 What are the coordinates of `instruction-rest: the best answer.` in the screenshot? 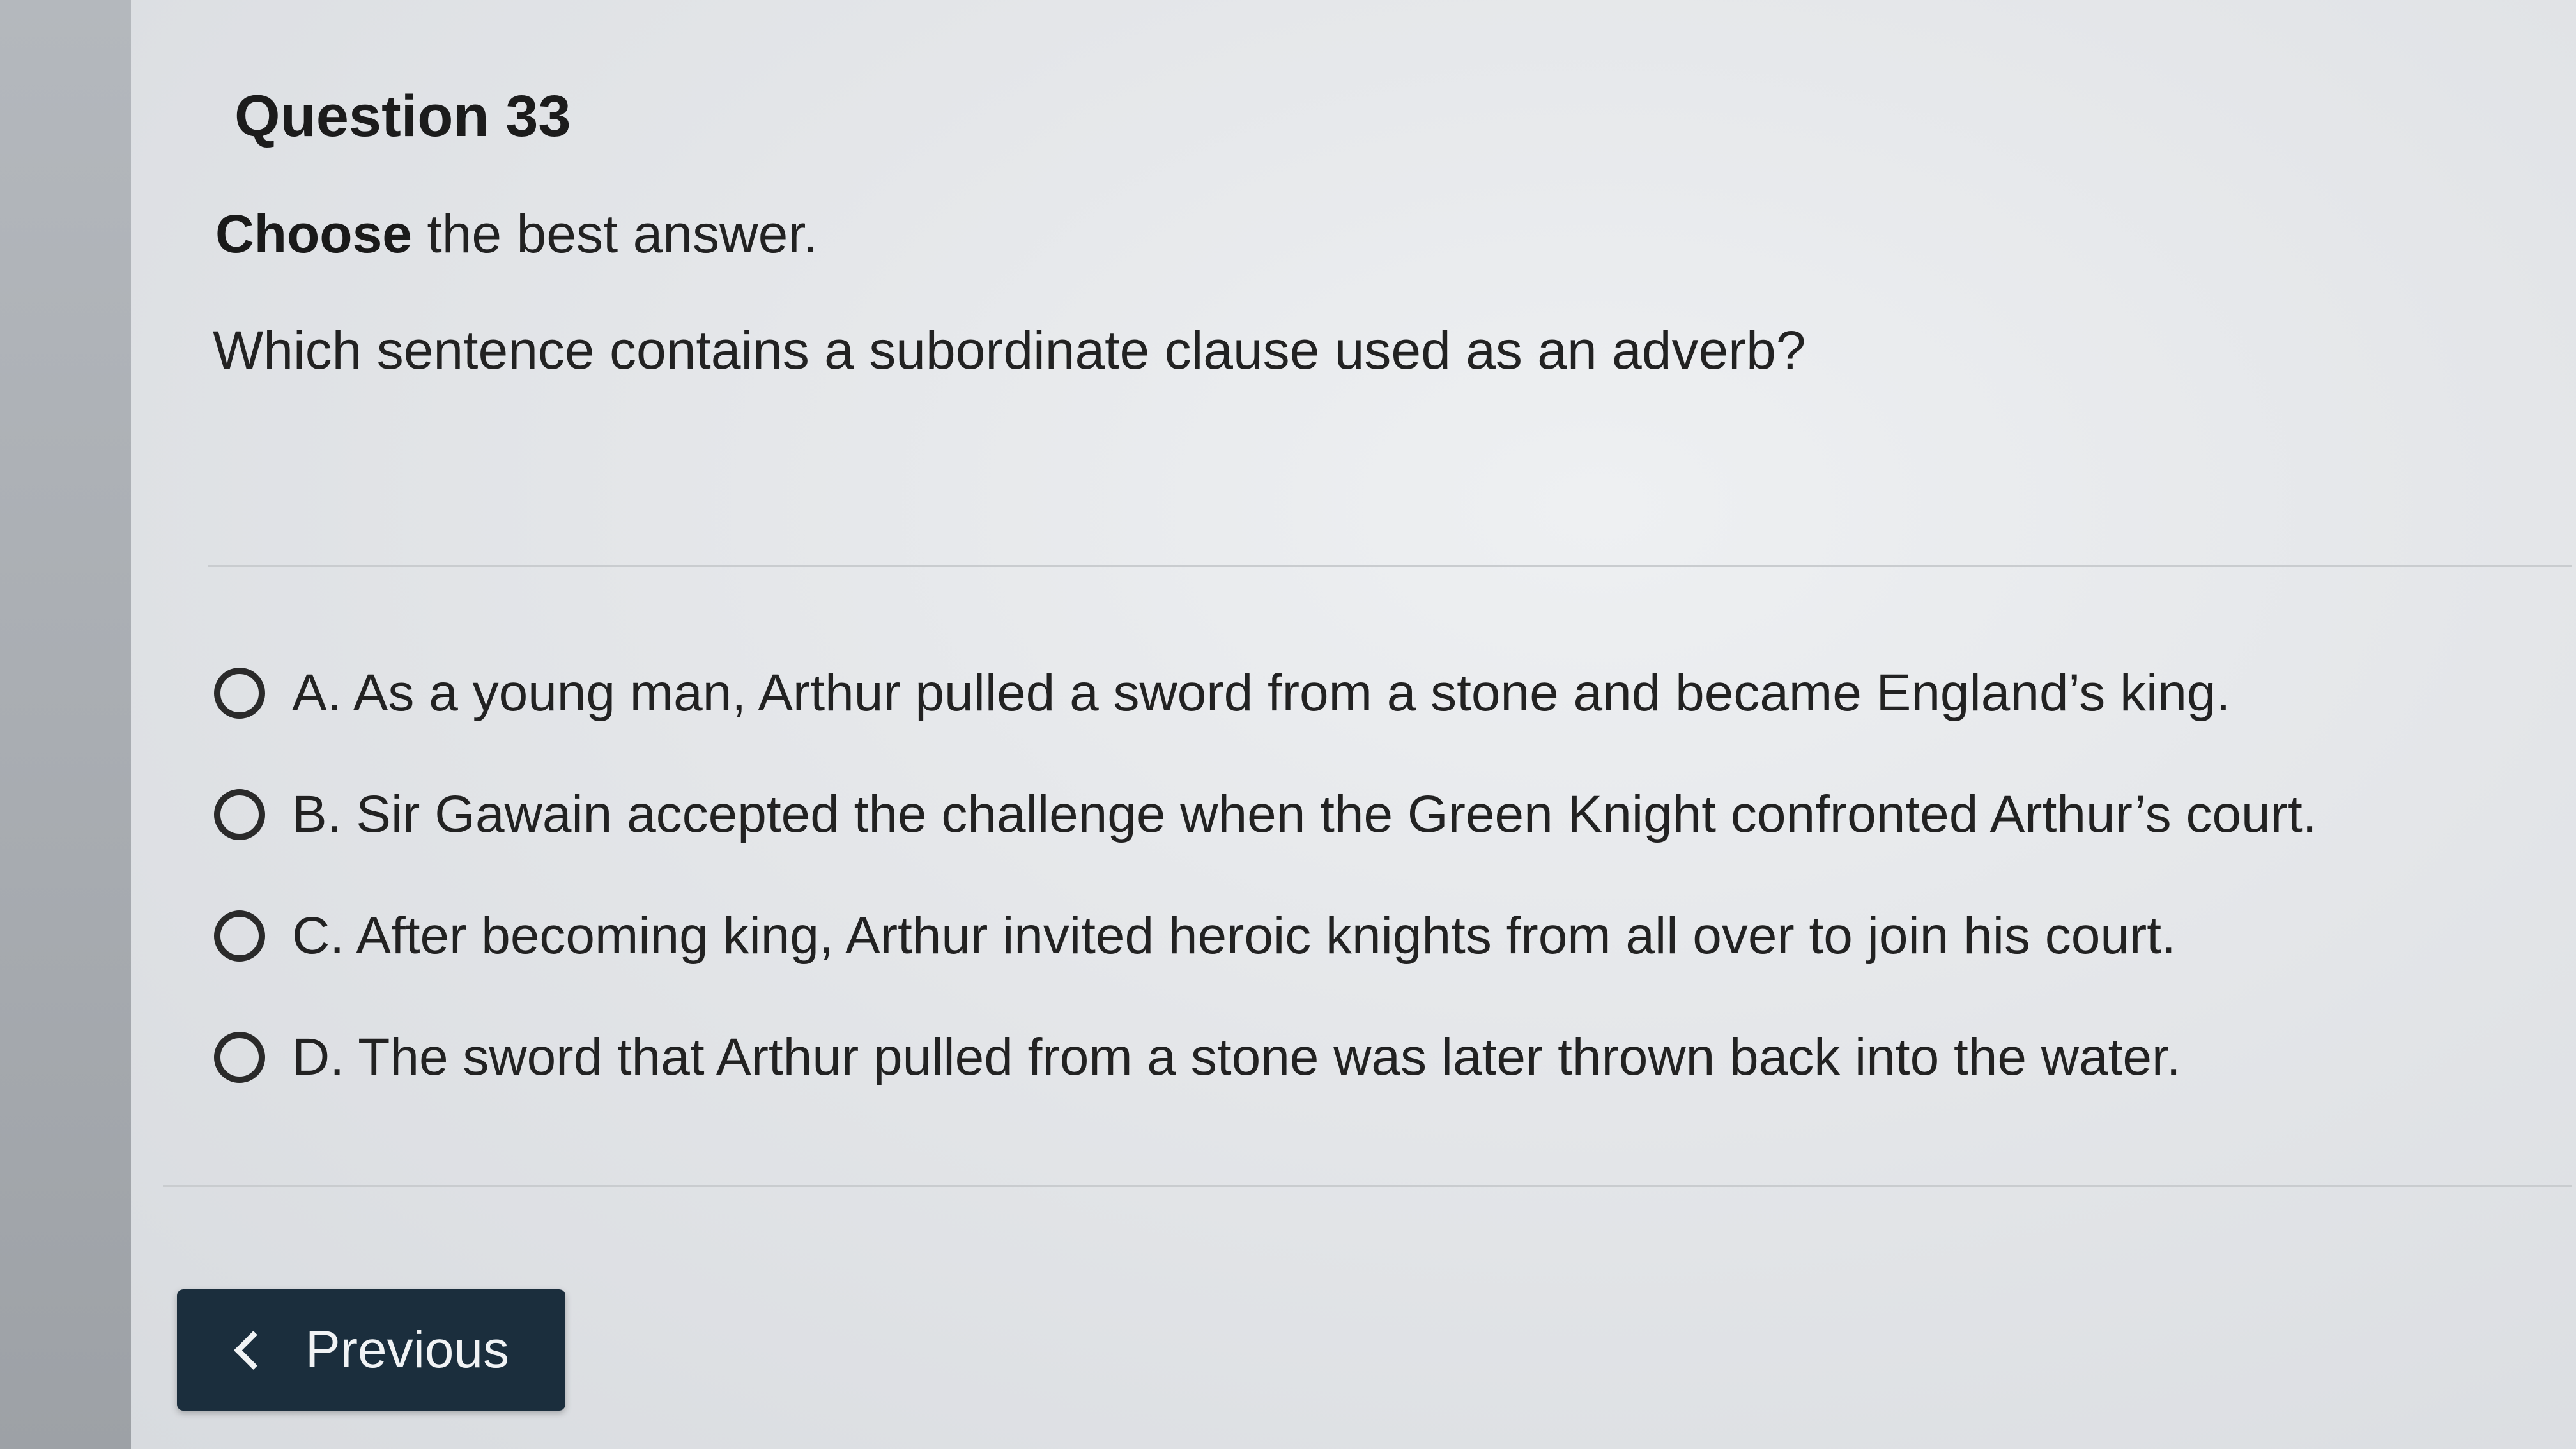 It's located at (615, 234).